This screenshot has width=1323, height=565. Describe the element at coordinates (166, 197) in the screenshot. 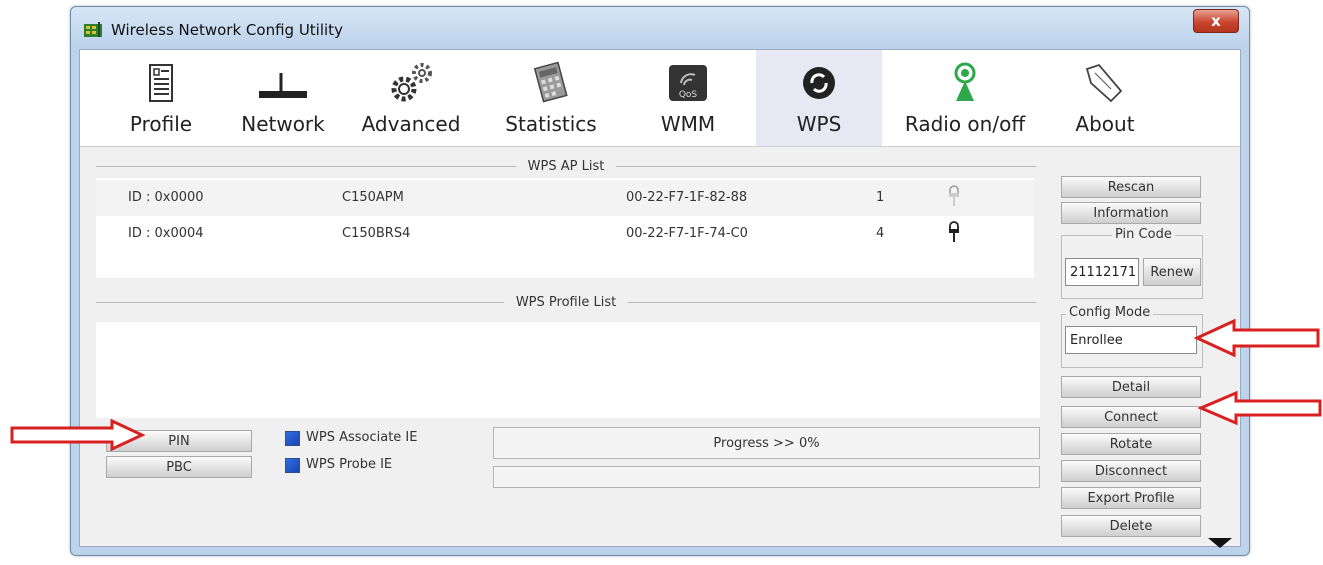

I see `ap-id: ID : 0x0000` at that location.